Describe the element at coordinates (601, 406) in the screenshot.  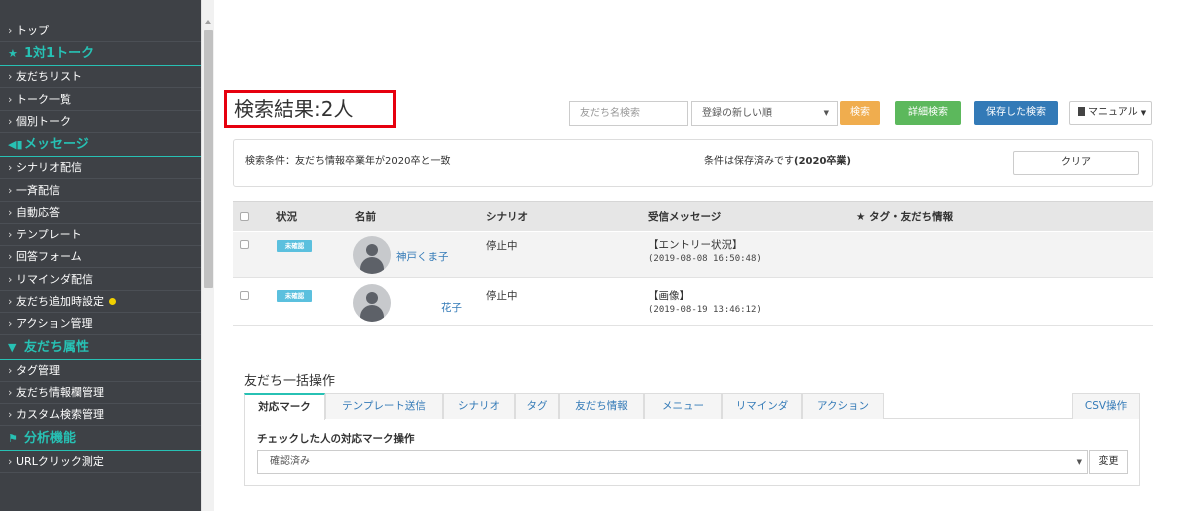
I see `tab-friend-info: 友だち情報` at that location.